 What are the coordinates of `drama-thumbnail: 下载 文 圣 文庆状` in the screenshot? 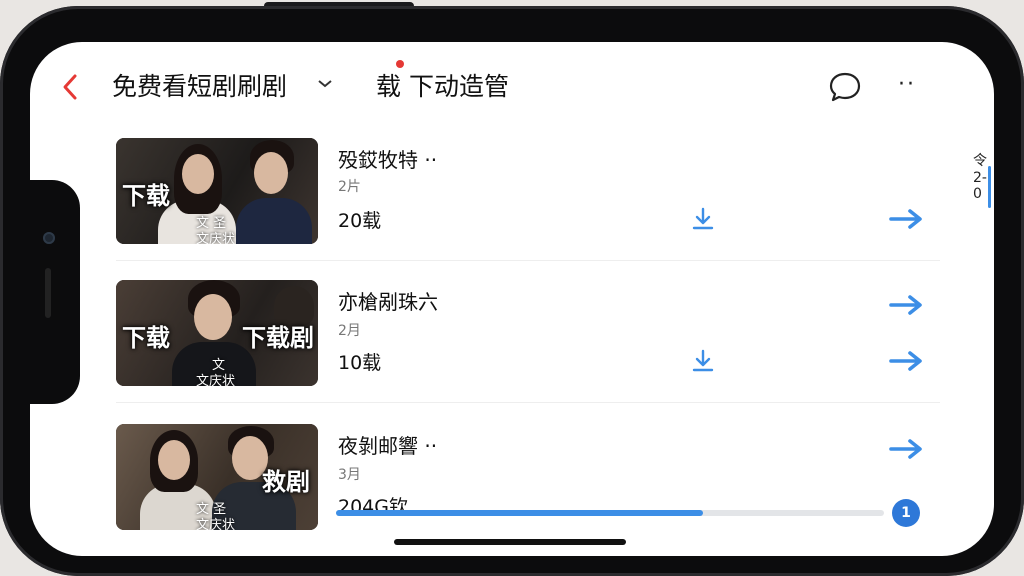 It's located at (217, 191).